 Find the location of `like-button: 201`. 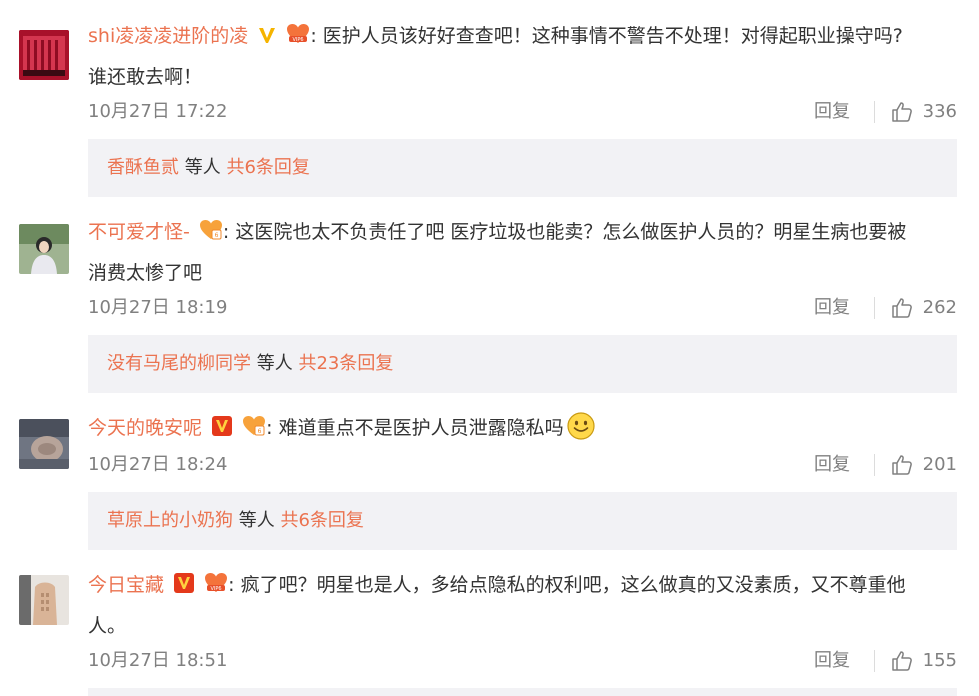

like-button: 201 is located at coordinates (924, 465).